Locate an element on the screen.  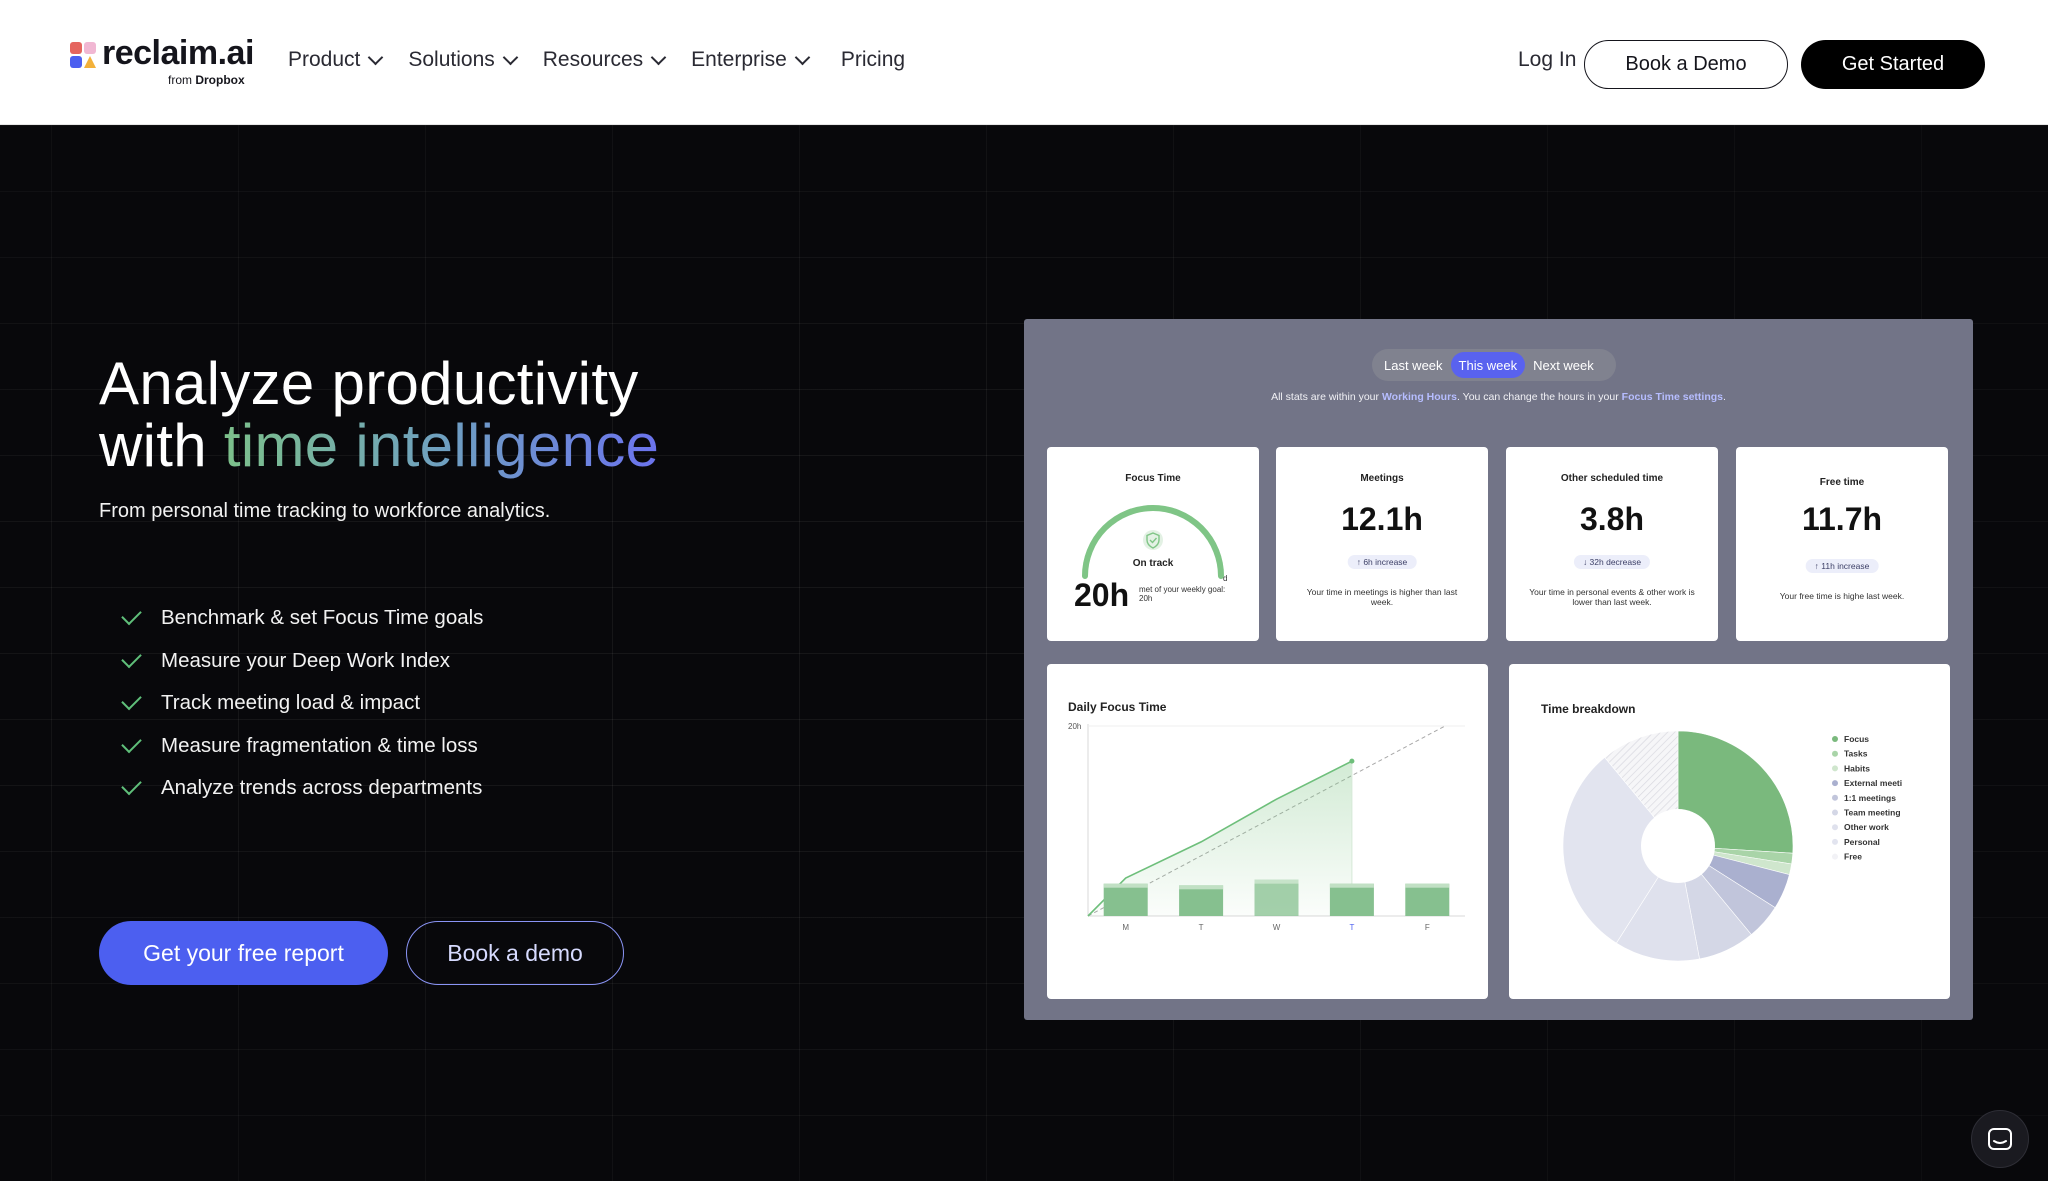
book-demo-button: Book a Demo is located at coordinates (1686, 64).